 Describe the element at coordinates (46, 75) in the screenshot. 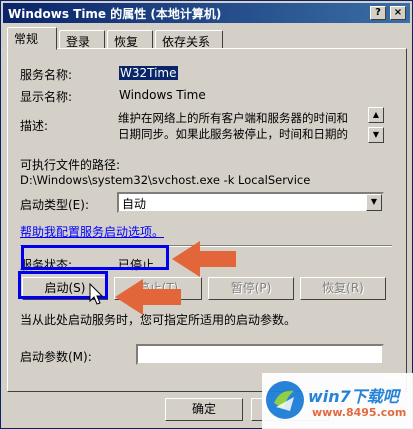

I see `service-name-label: 服务名称:` at that location.